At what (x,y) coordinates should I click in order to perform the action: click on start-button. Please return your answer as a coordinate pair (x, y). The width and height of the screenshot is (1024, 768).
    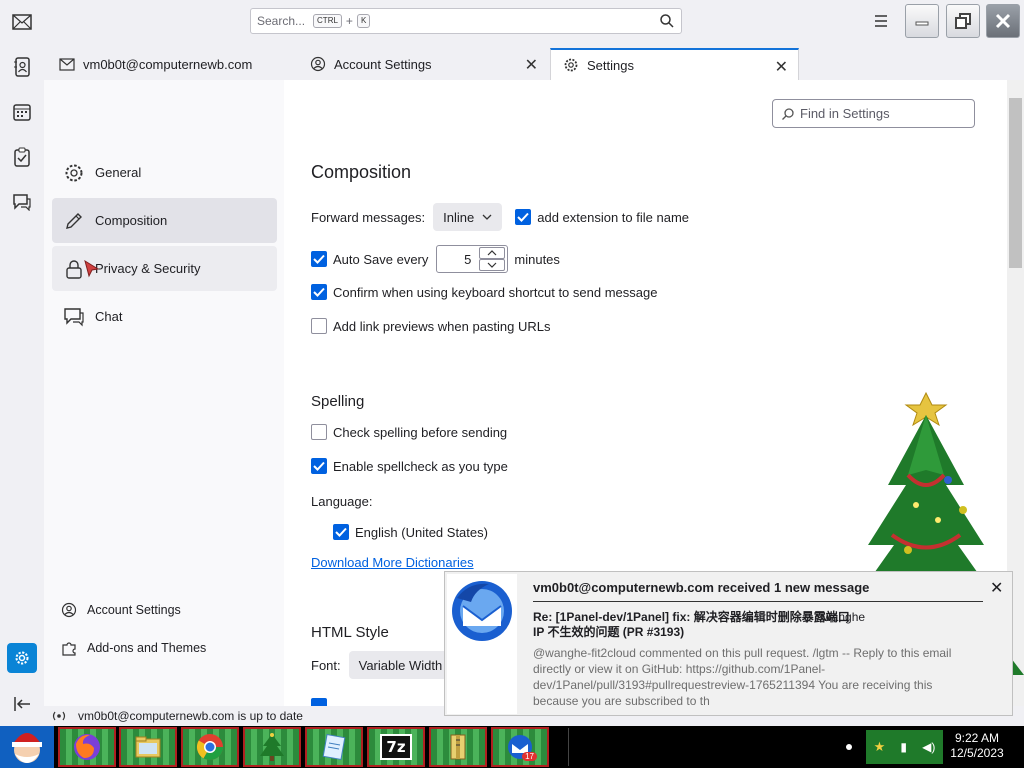
    Looking at the image, I should click on (27, 747).